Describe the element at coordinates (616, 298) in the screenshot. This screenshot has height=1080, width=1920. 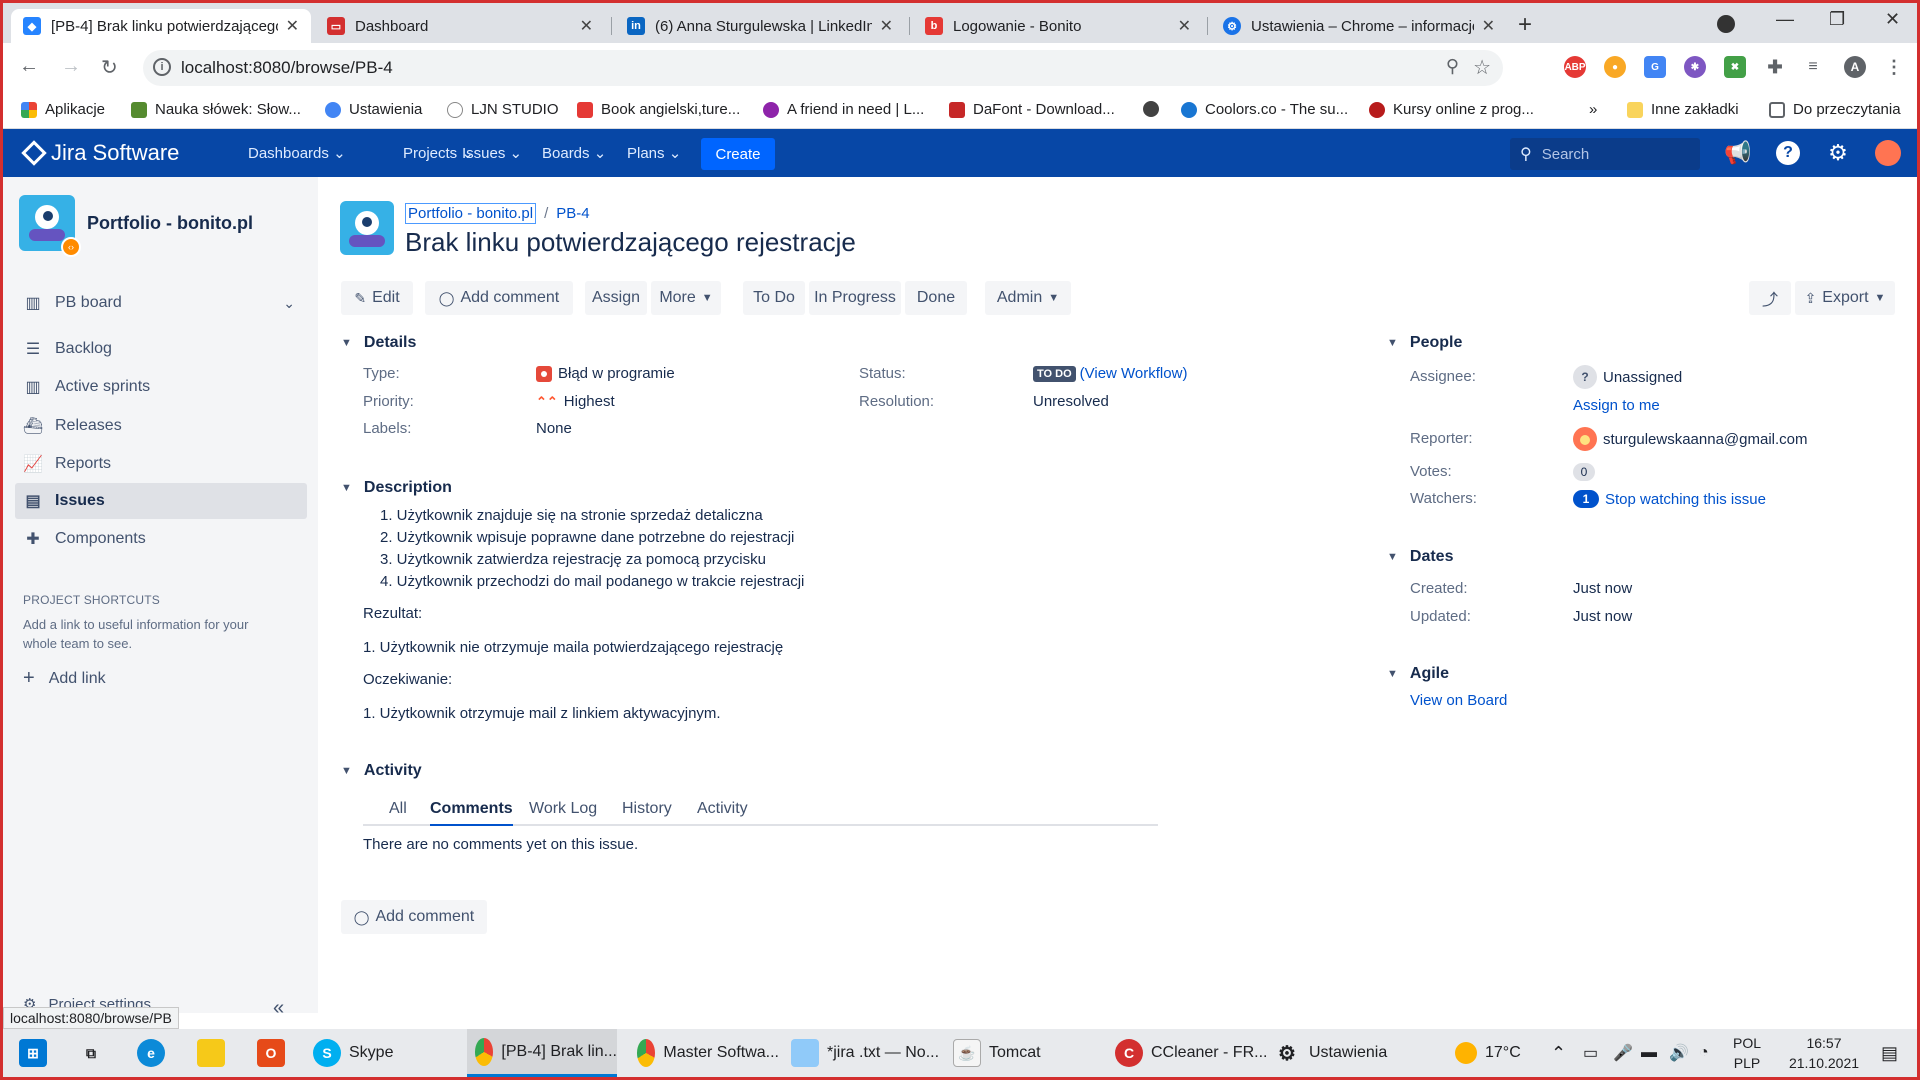
I see `assign-button: Assign` at that location.